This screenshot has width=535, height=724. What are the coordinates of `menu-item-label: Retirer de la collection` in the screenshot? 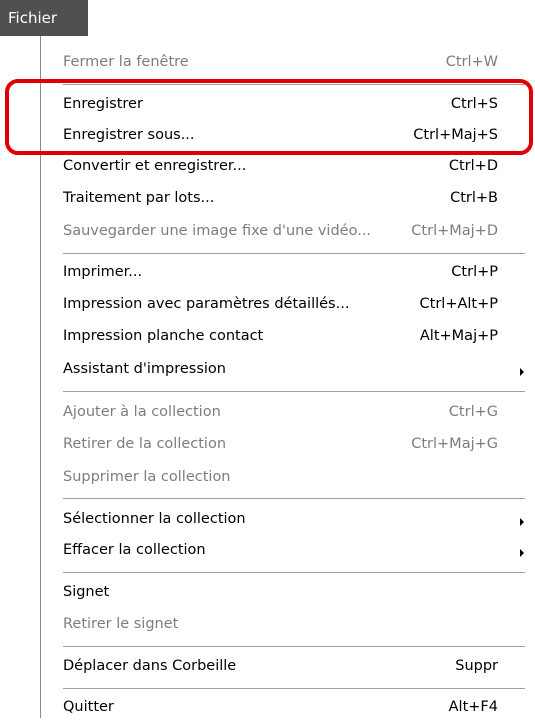 It's located at (145, 444).